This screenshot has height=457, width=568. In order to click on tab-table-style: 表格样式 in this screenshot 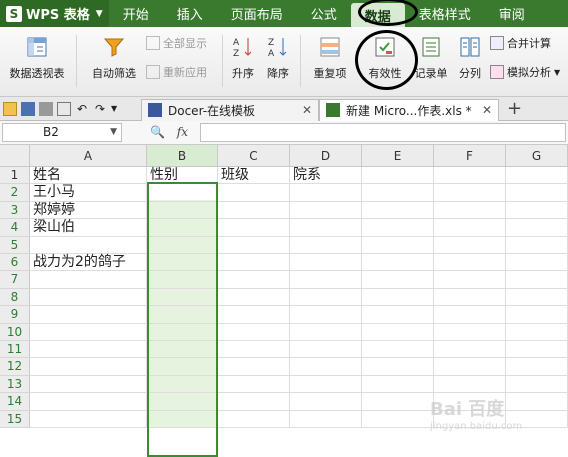, I will do `click(445, 13)`.